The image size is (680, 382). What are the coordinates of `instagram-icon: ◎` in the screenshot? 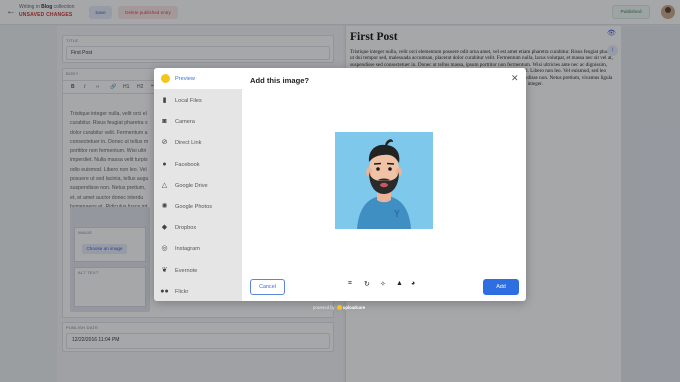 It's located at (164, 248).